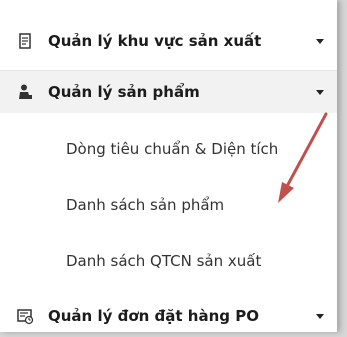 The width and height of the screenshot is (347, 337). I want to click on order-icon, so click(25, 316).